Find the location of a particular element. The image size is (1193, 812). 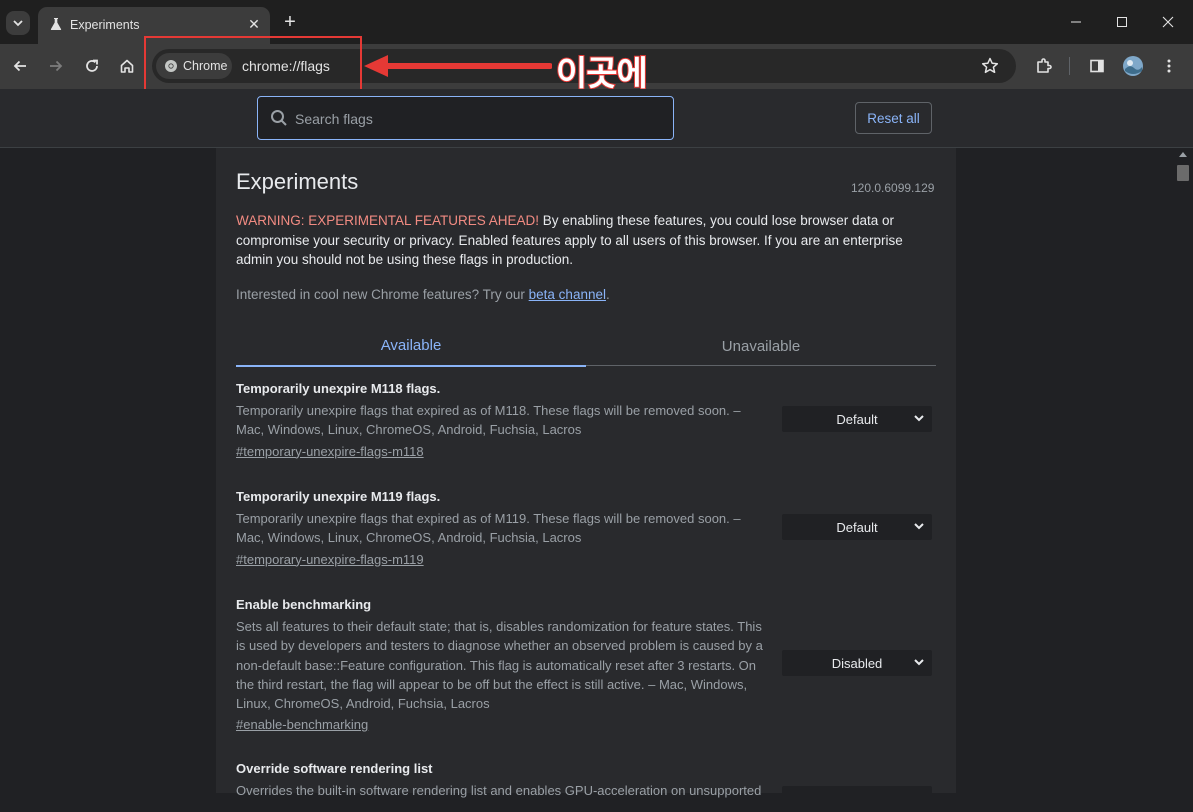

more-vert-icon is located at coordinates (1169, 66).